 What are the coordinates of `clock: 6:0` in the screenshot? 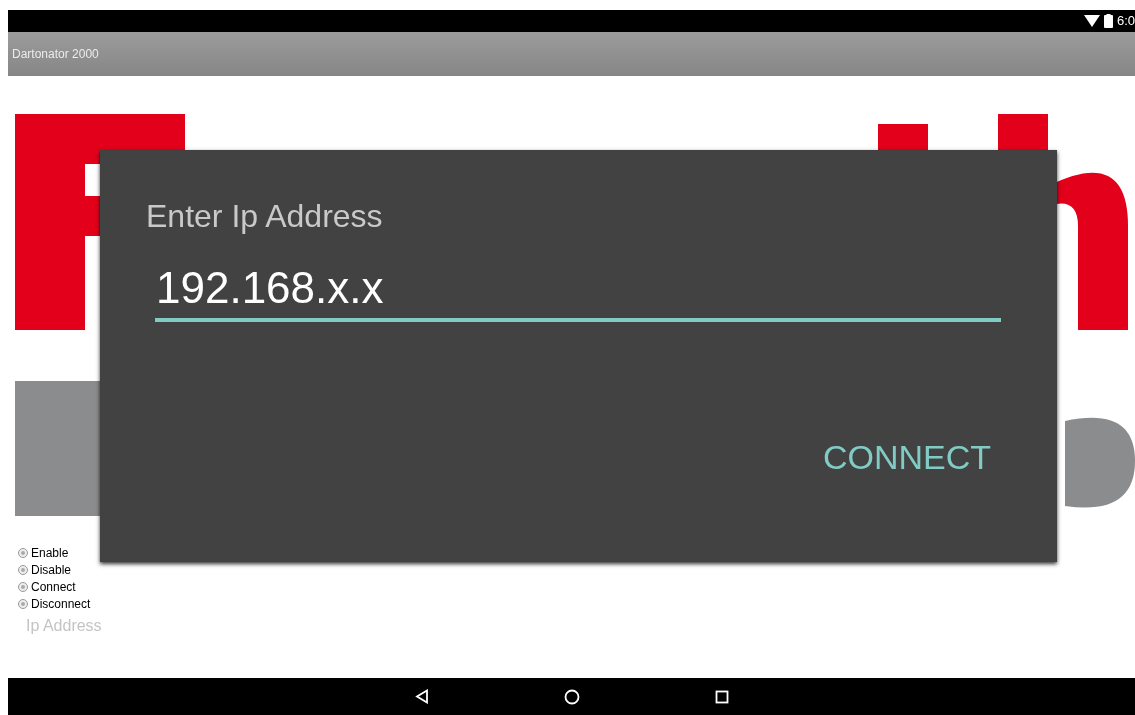 It's located at (1125, 21).